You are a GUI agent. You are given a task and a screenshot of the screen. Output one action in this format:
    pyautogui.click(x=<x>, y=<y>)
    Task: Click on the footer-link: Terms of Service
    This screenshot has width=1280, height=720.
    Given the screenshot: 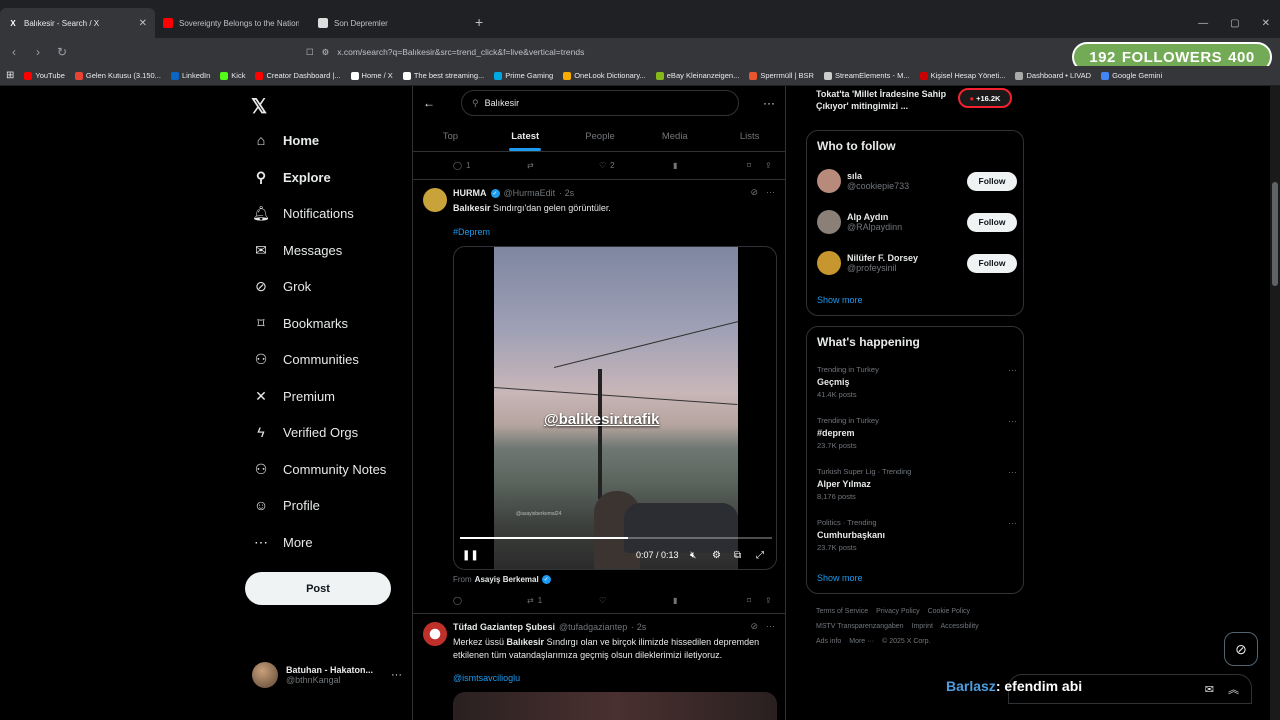 What is the action you would take?
    pyautogui.click(x=842, y=611)
    